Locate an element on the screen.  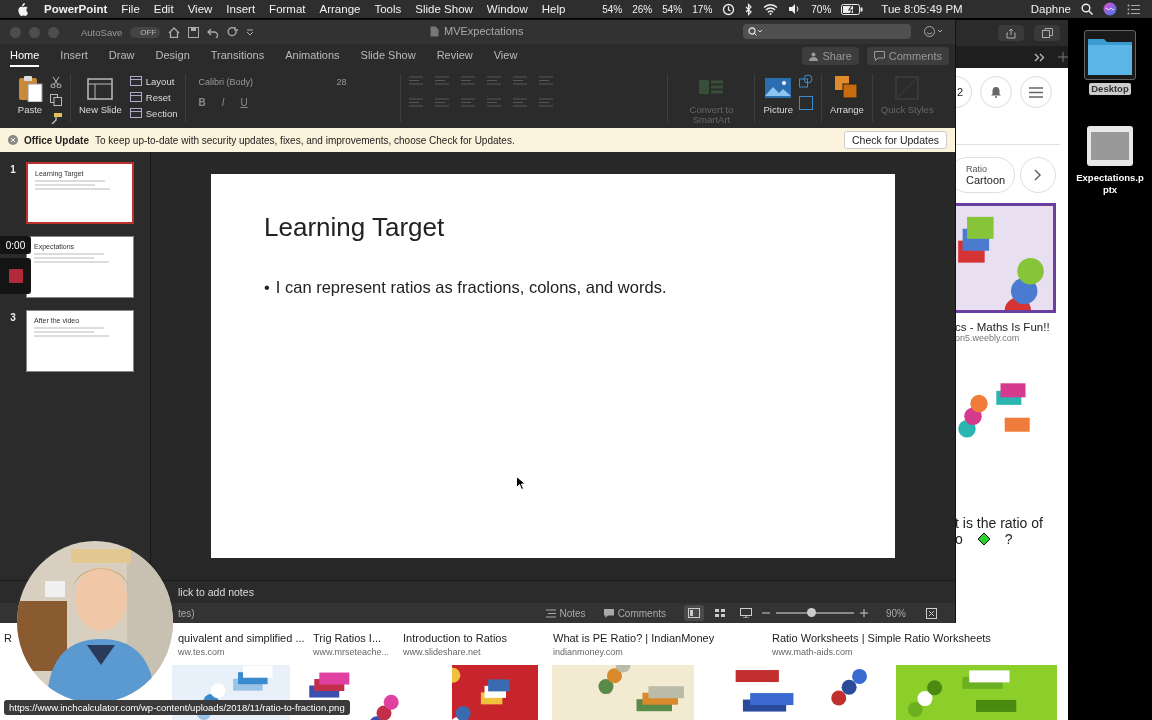
menu-item: Slide Show is located at coordinates (444, 9).